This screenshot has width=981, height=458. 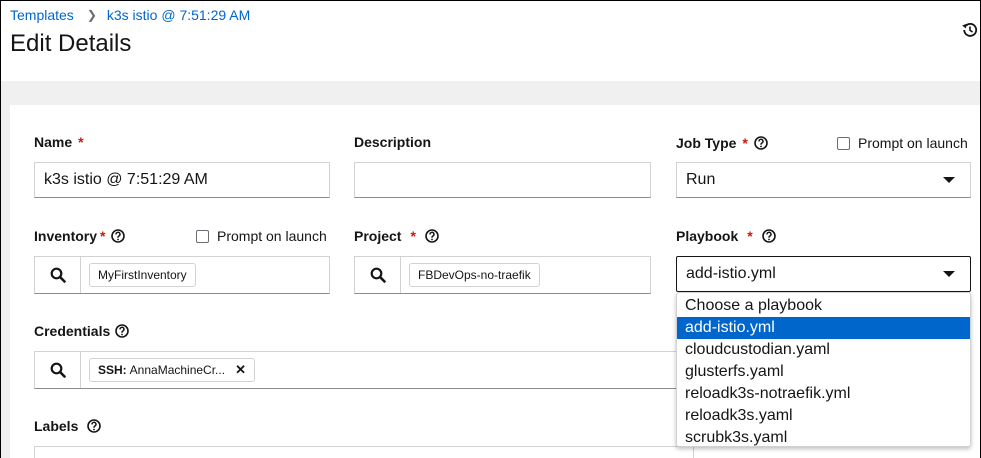 What do you see at coordinates (502, 180) in the screenshot?
I see `description-field` at bounding box center [502, 180].